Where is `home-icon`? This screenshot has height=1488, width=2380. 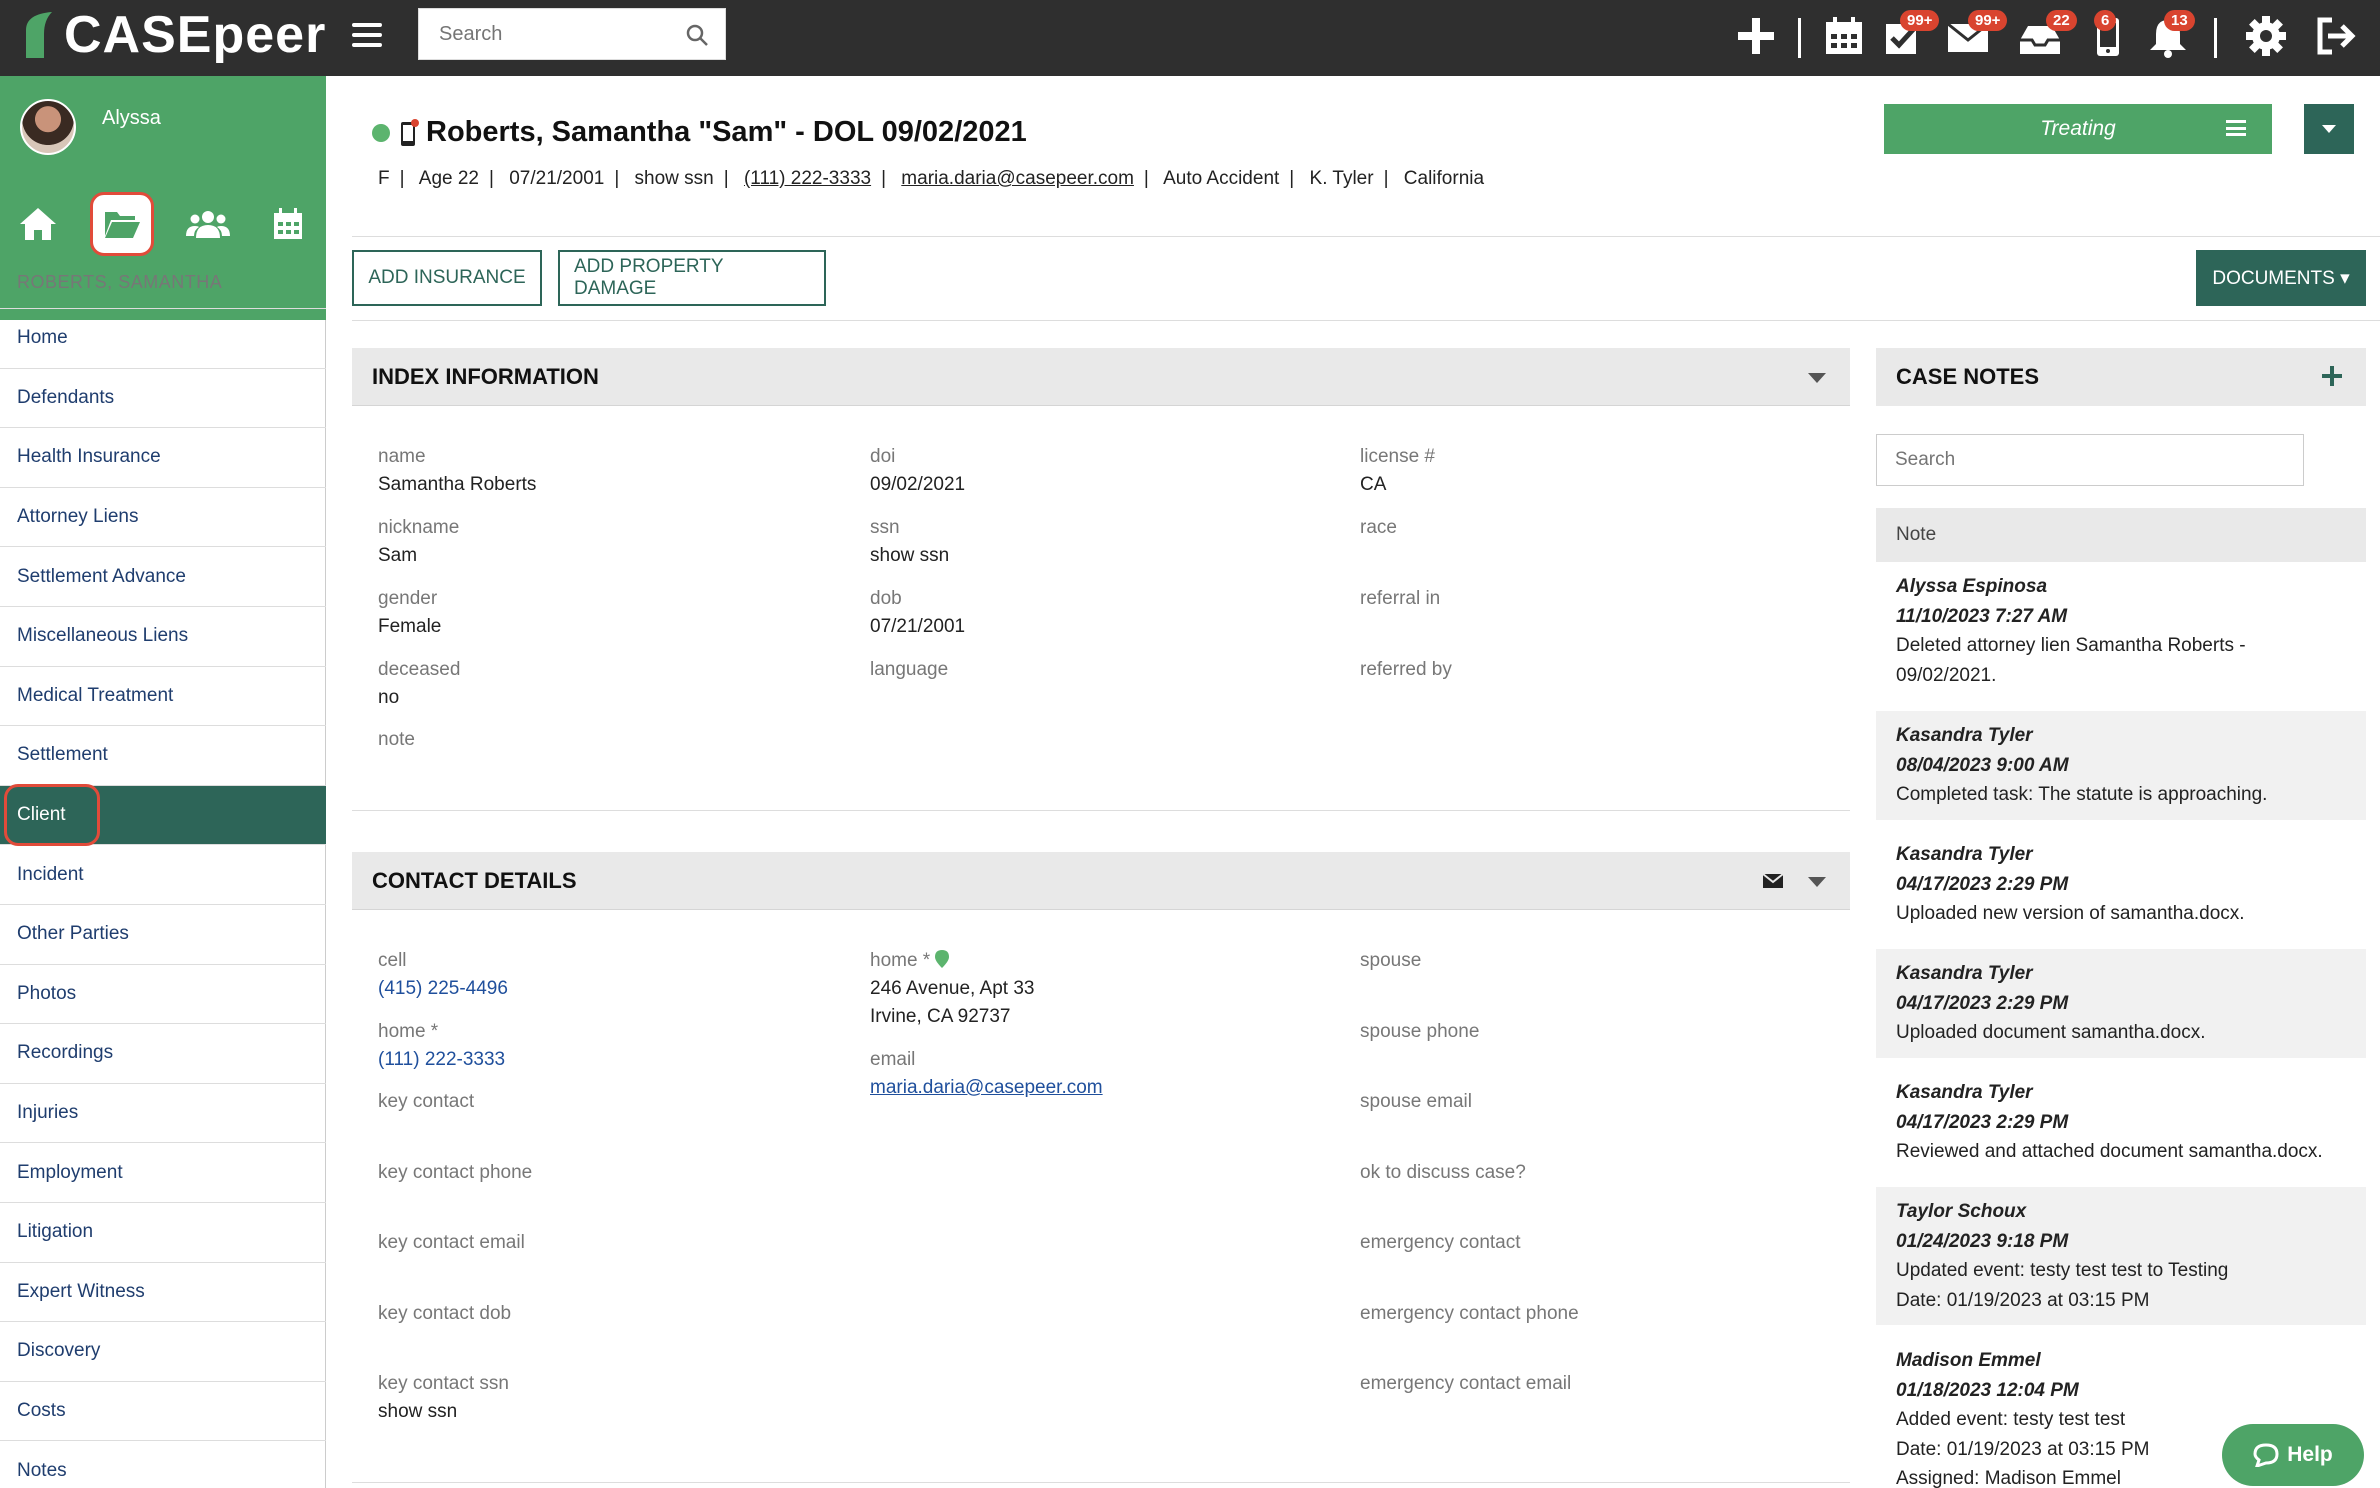 home-icon is located at coordinates (38, 224).